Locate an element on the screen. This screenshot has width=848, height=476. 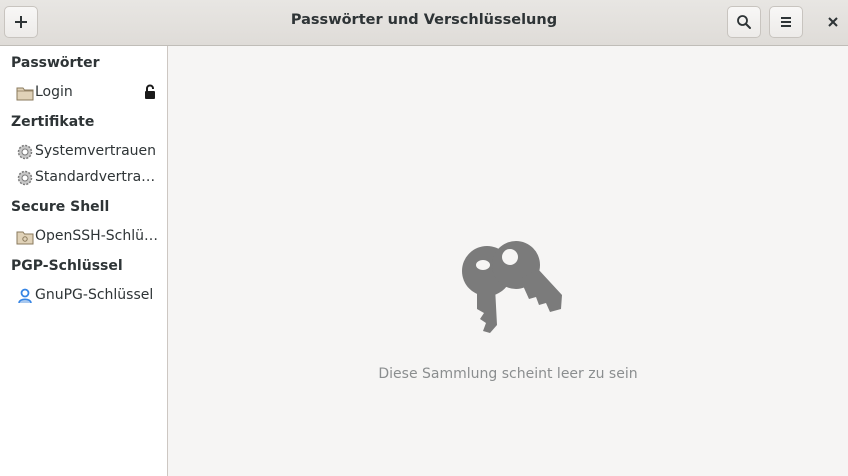
search-button is located at coordinates (744, 22).